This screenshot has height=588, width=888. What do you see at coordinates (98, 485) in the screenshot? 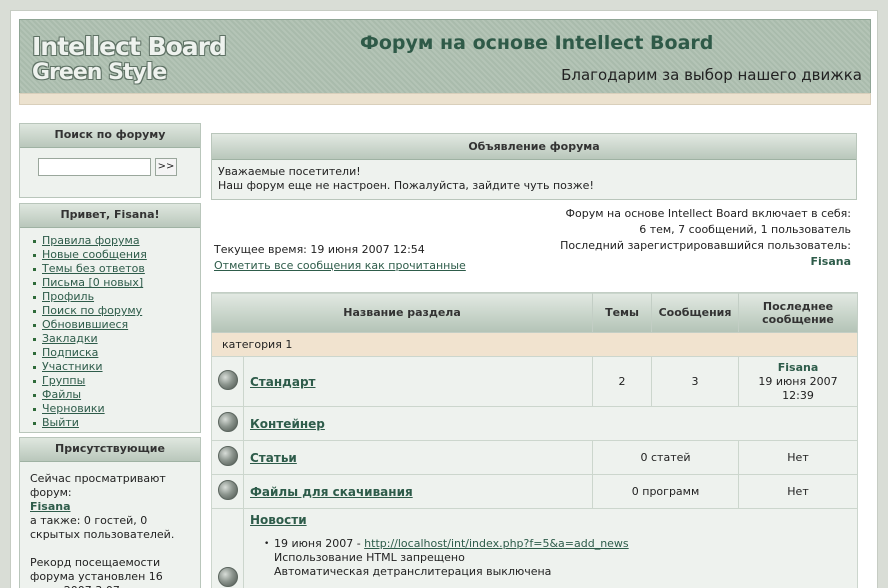
I see `present-line1: Сейчас просматривают форум:` at bounding box center [98, 485].